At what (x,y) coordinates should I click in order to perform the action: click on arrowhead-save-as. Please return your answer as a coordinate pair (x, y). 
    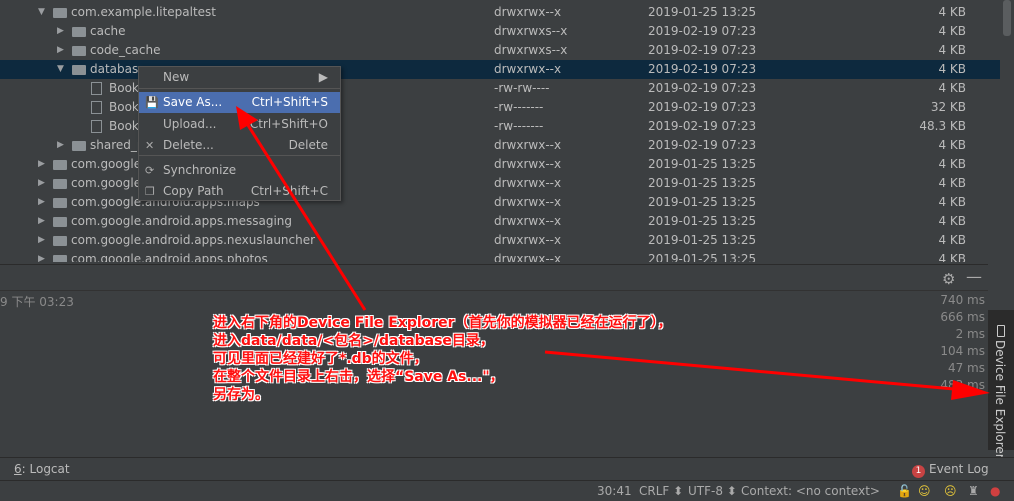
    Looking at the image, I should click on (247, 118).